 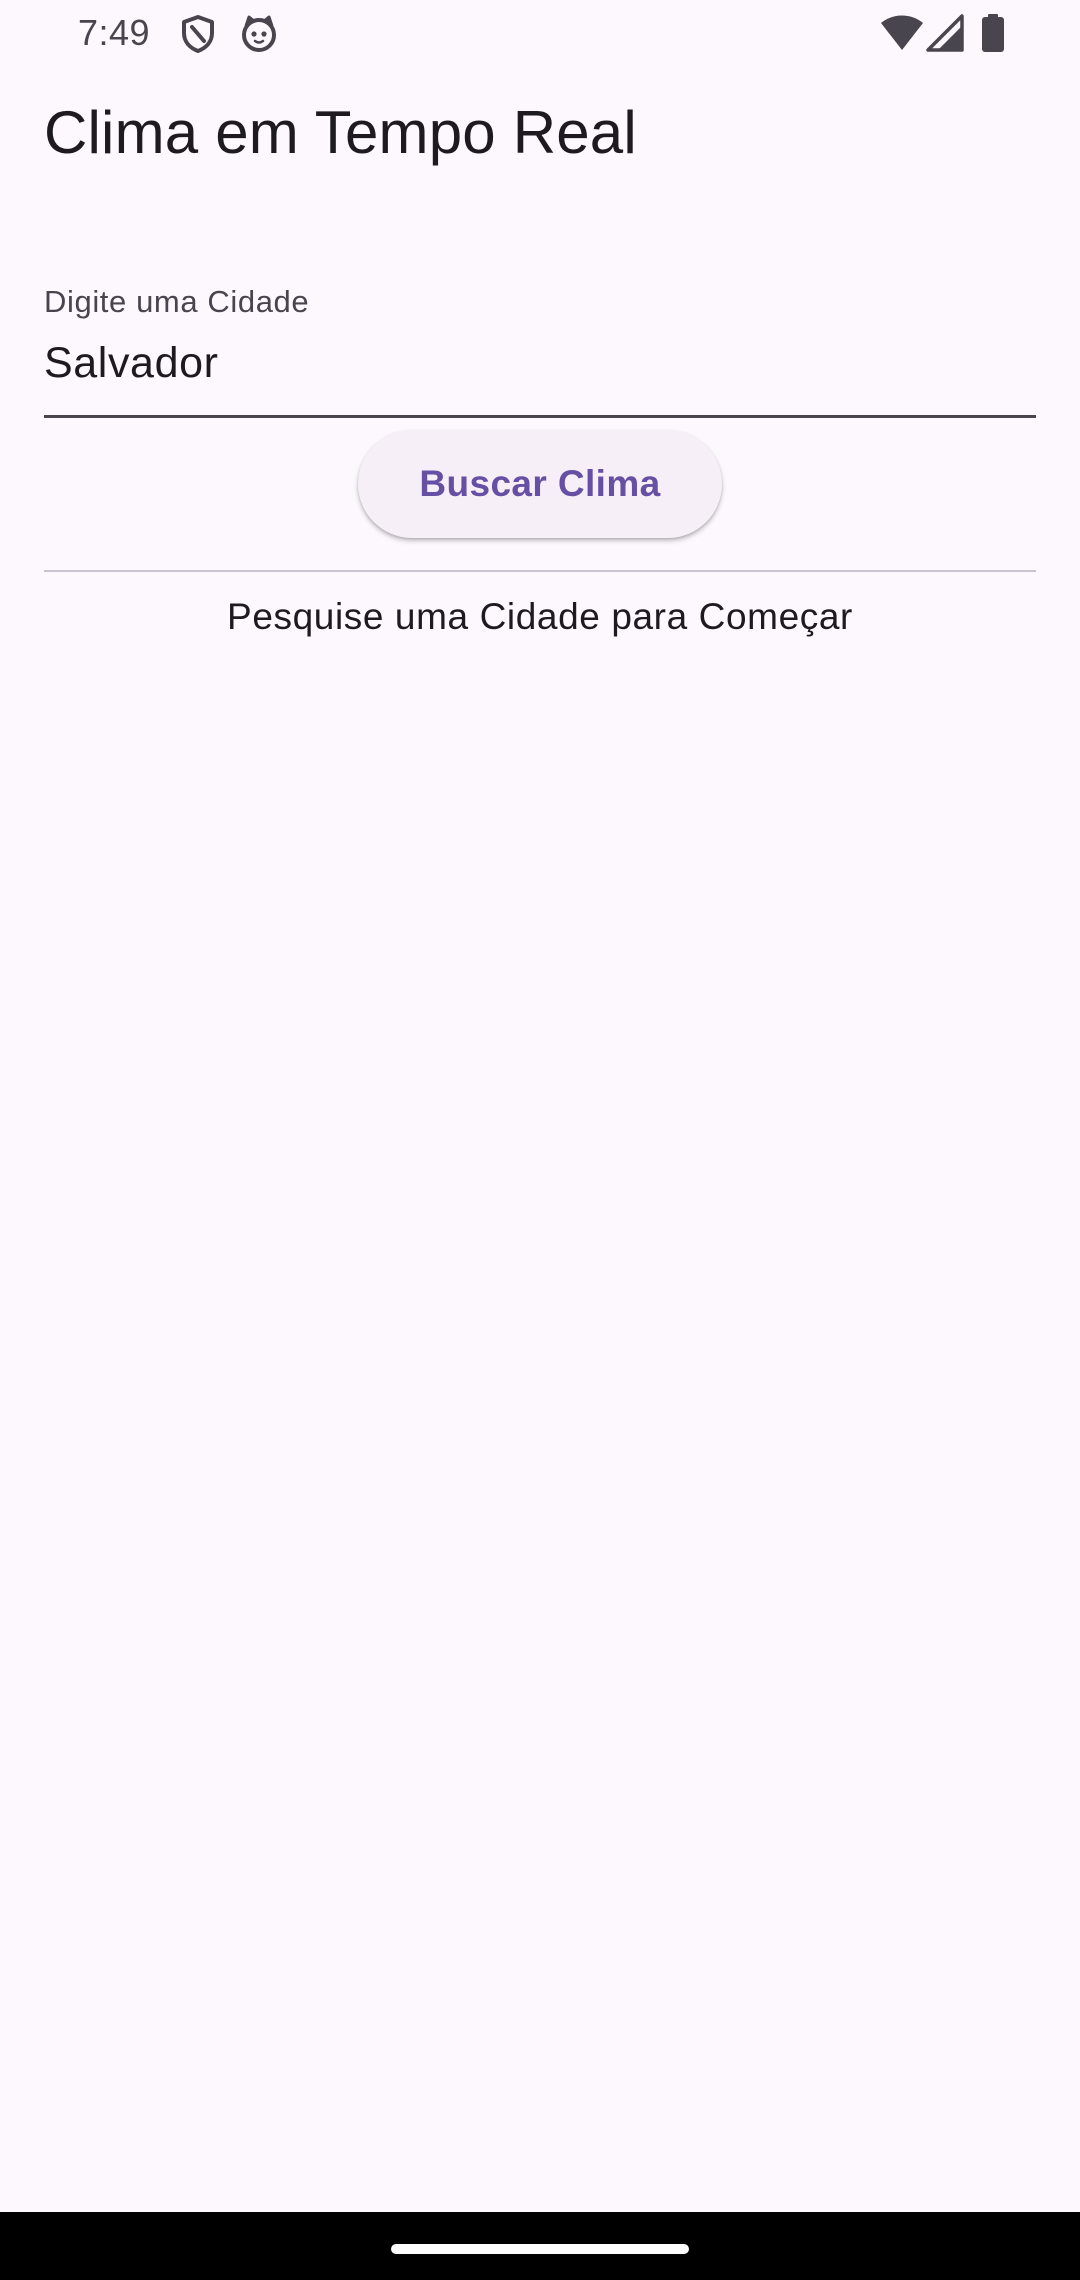 I want to click on search-weather-button-label: Buscar Clima, so click(x=540, y=483).